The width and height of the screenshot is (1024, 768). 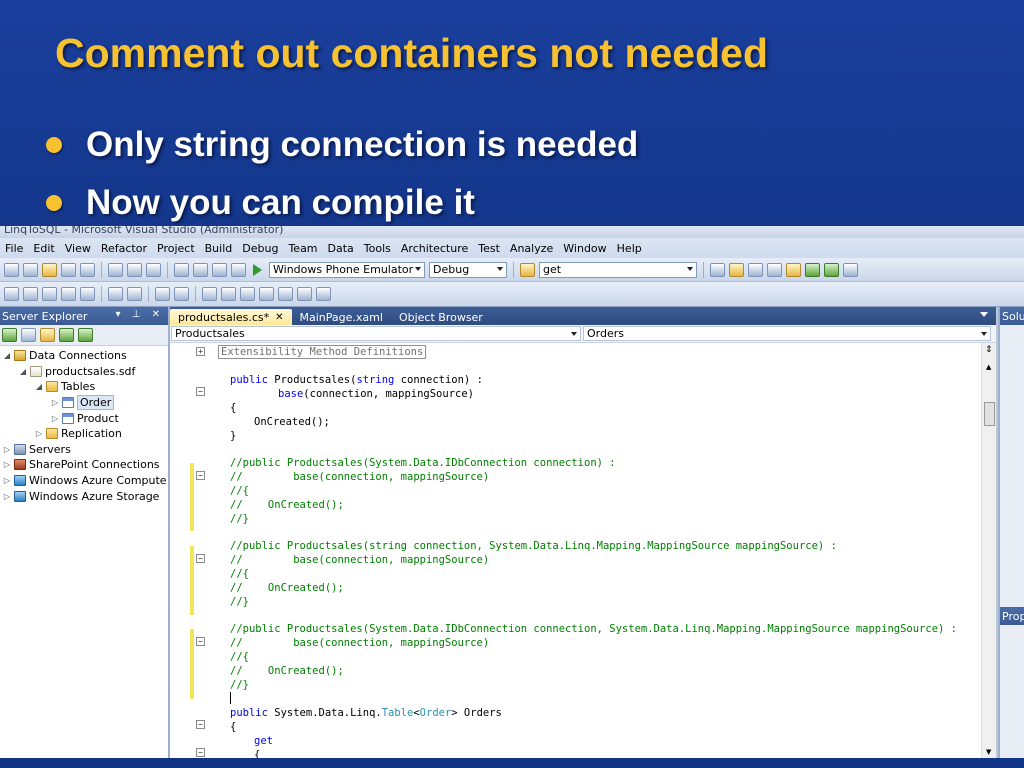 What do you see at coordinates (531, 248) in the screenshot?
I see `menu-analyze: Analyze` at bounding box center [531, 248].